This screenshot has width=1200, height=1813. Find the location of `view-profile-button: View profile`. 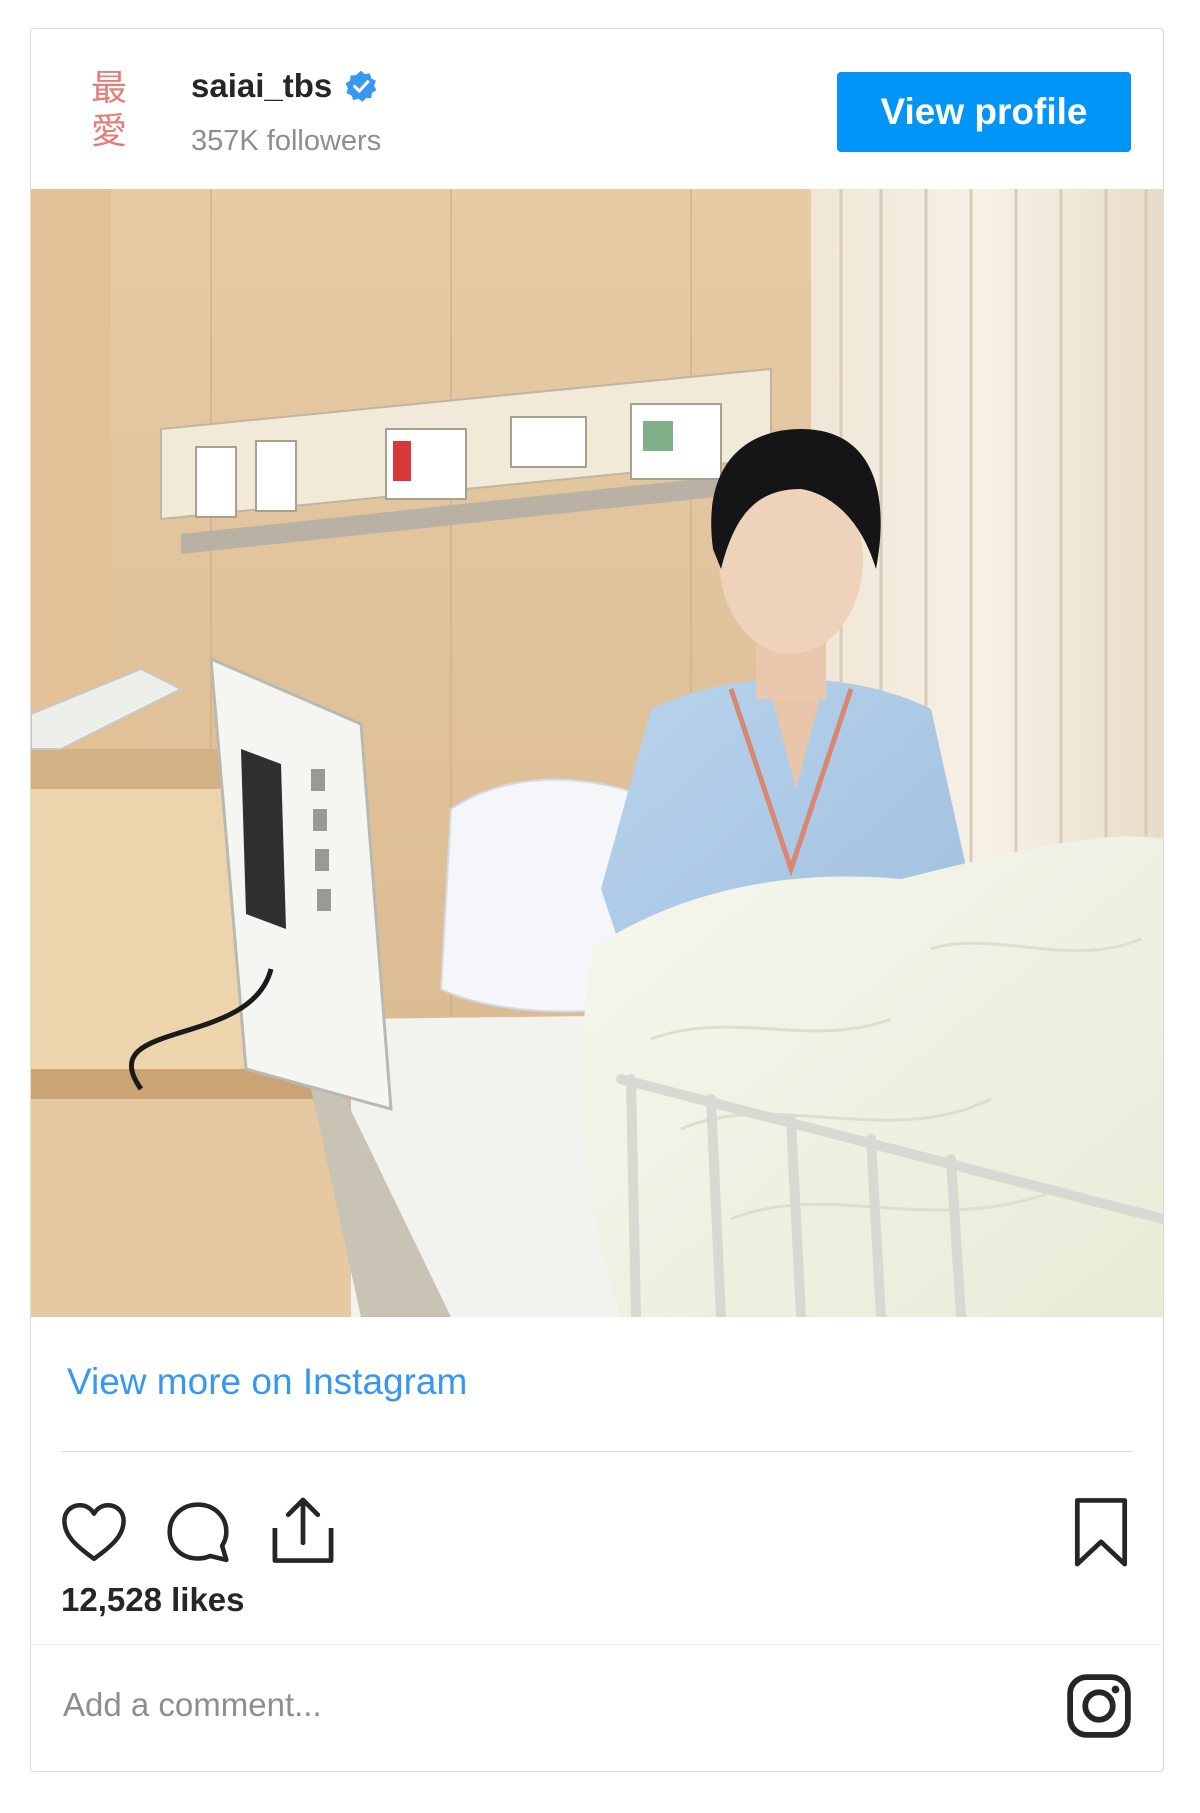

view-profile-button: View profile is located at coordinates (984, 112).